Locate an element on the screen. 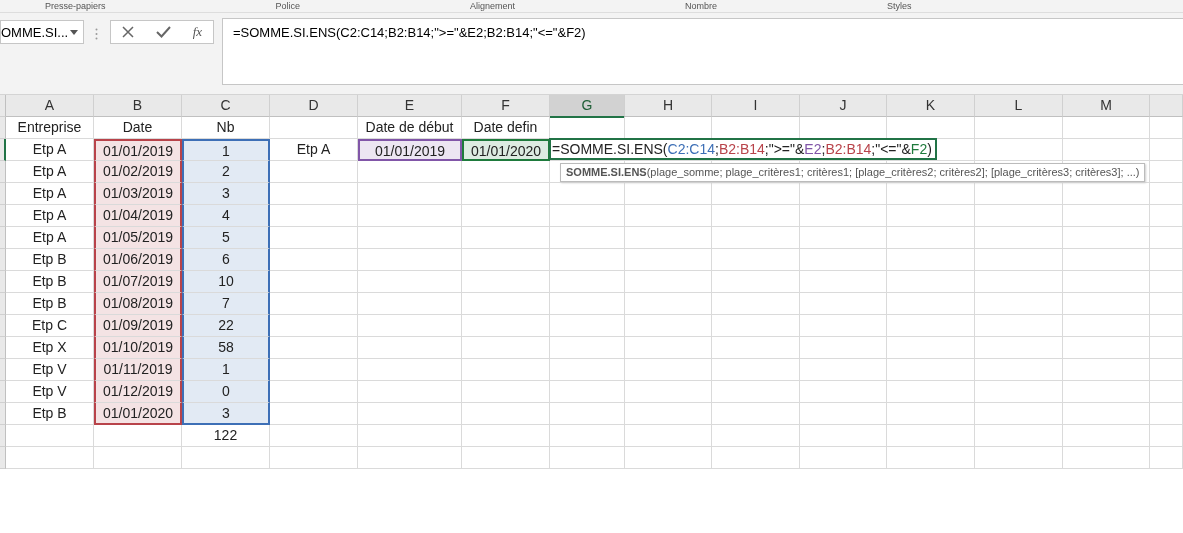 The height and width of the screenshot is (533, 1183). check-icon is located at coordinates (163, 32).